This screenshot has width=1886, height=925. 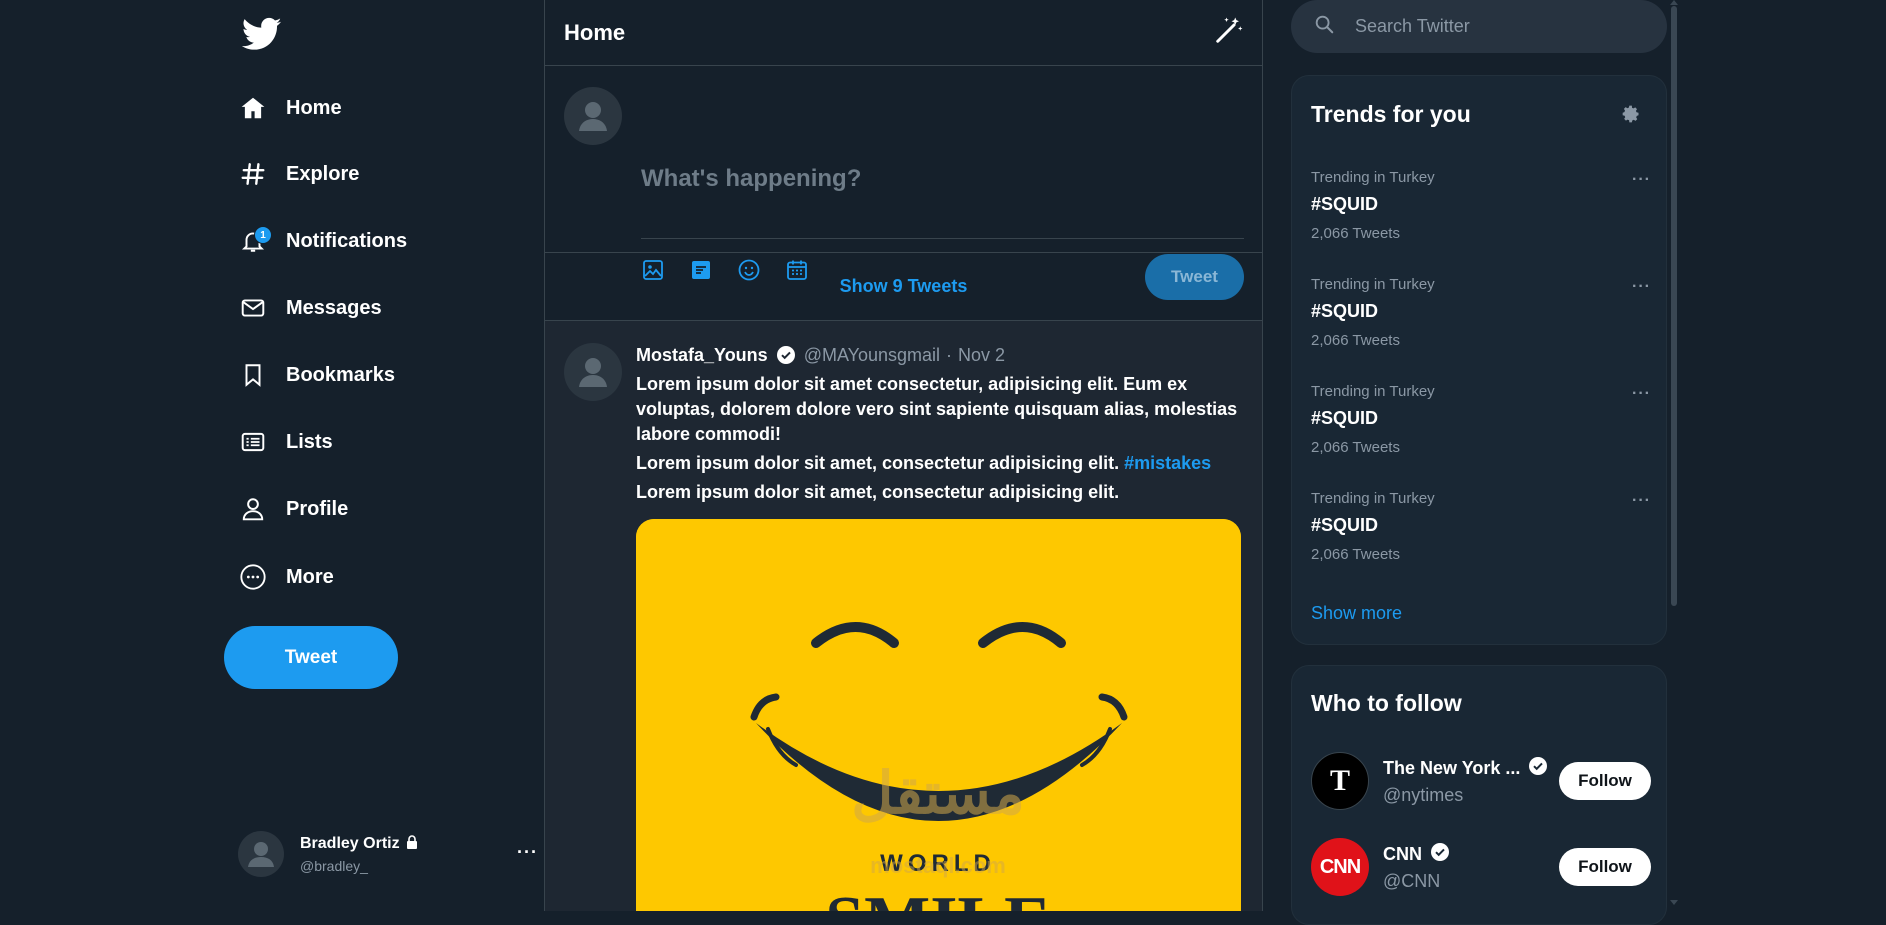 What do you see at coordinates (1412, 26) in the screenshot?
I see `search-input: Search Twitter` at bounding box center [1412, 26].